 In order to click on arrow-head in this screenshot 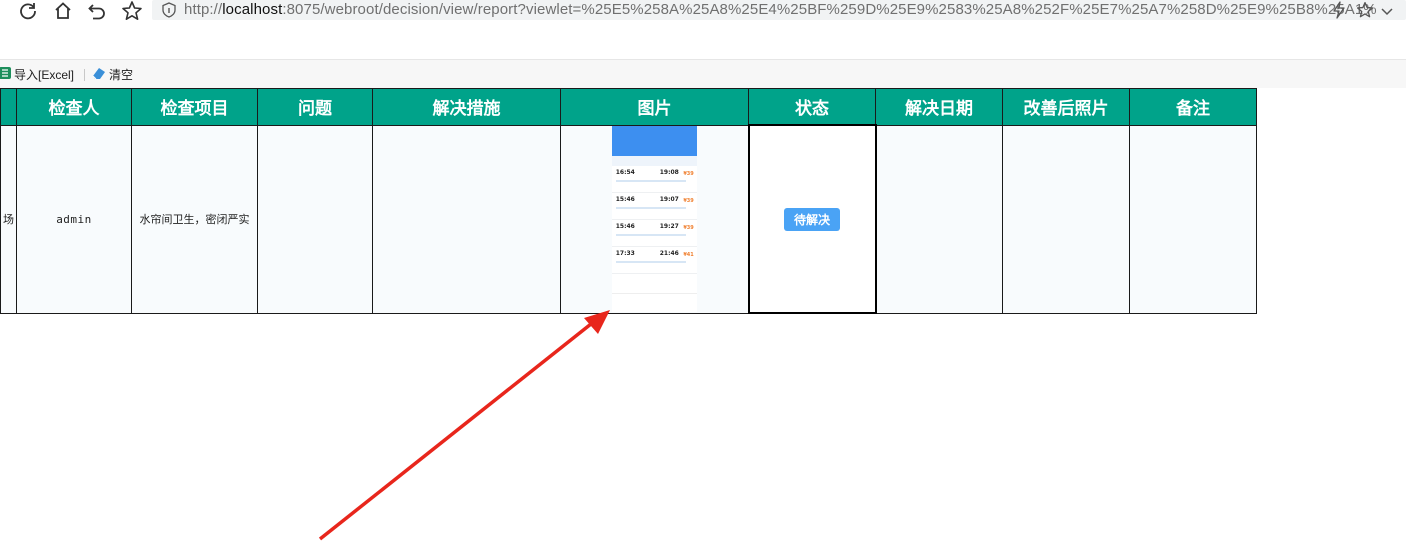, I will do `click(597, 322)`.